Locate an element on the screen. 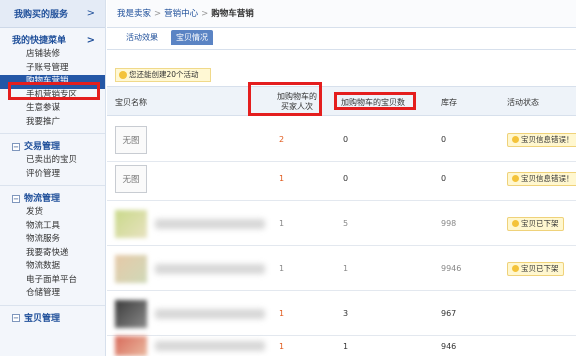  sidebar-item-sub-accounts: 子账号管理 is located at coordinates (52, 69).